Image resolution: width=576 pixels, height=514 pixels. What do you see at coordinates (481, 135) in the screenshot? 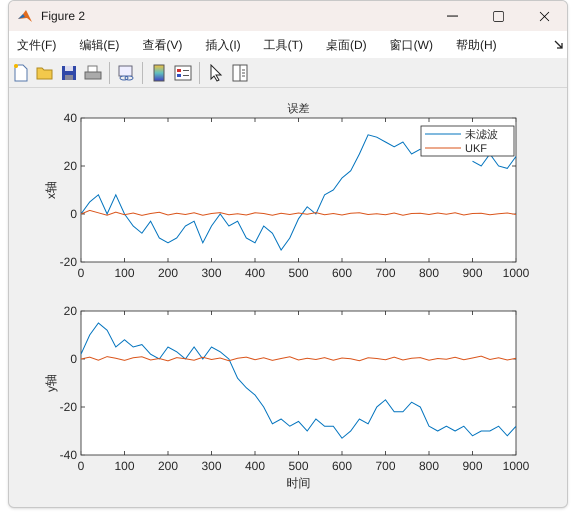
I see `legend-label: 未滤波` at bounding box center [481, 135].